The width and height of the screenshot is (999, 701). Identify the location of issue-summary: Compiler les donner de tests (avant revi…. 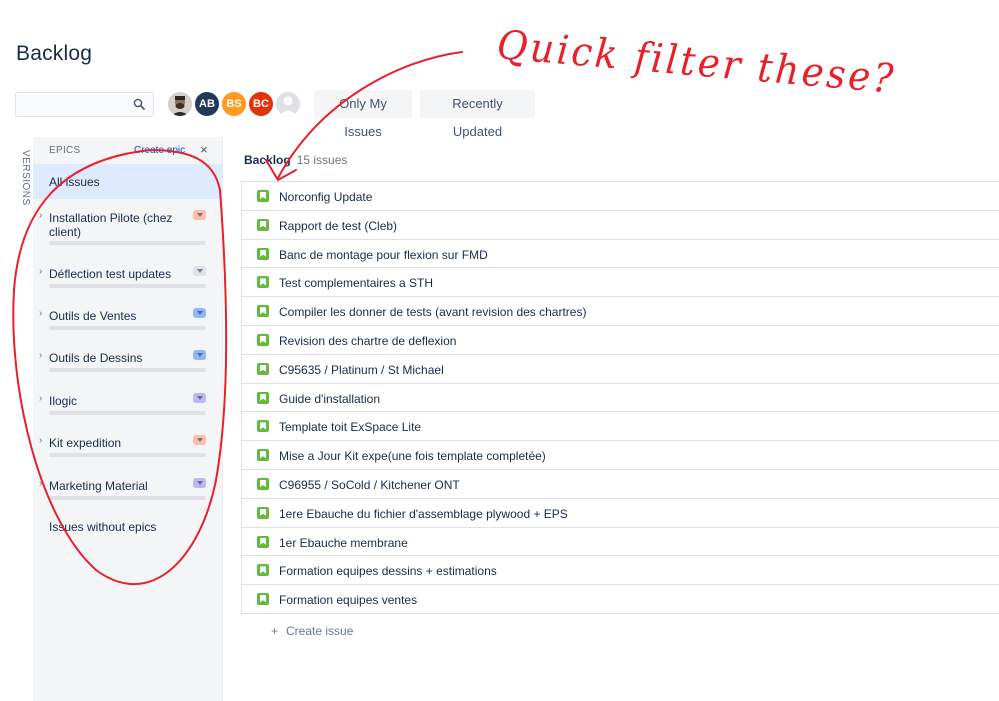
(433, 312).